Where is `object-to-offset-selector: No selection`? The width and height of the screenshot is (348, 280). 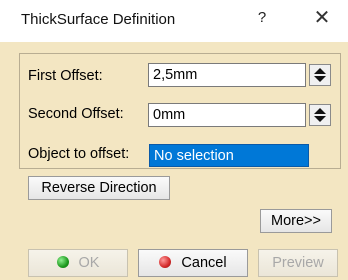
object-to-offset-selector: No selection is located at coordinates (229, 155).